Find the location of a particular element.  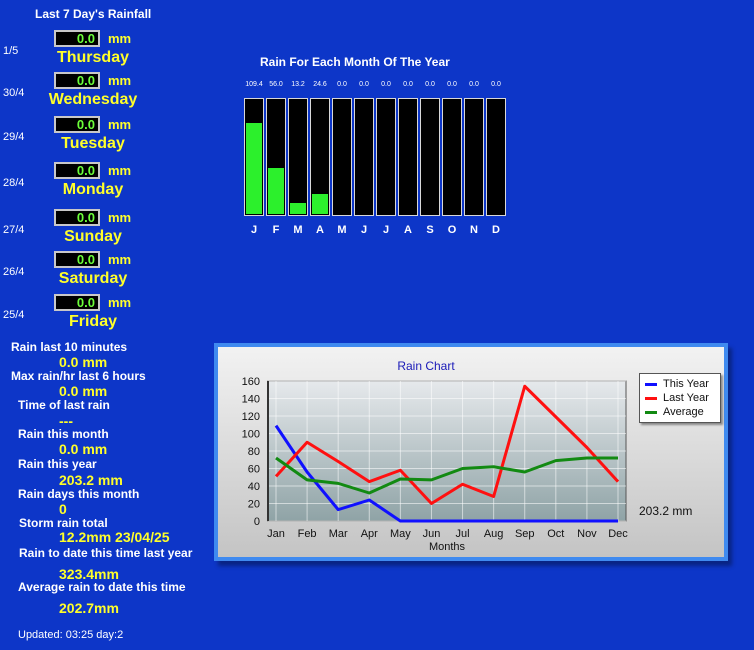

rain-chart-title: Rain Chart is located at coordinates (426, 366).